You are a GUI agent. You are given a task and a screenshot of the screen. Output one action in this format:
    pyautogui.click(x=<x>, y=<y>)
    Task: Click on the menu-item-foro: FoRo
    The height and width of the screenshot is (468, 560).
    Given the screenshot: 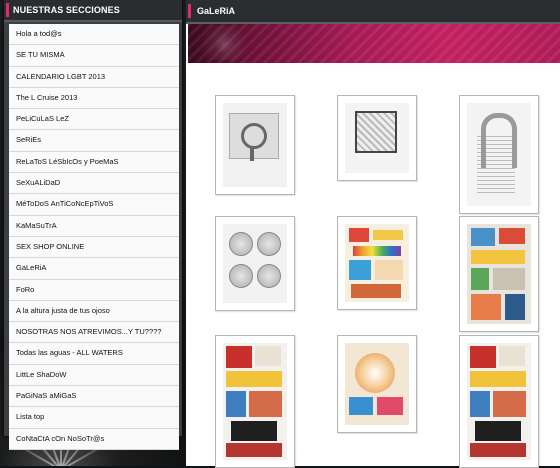 What is the action you would take?
    pyautogui.click(x=94, y=290)
    